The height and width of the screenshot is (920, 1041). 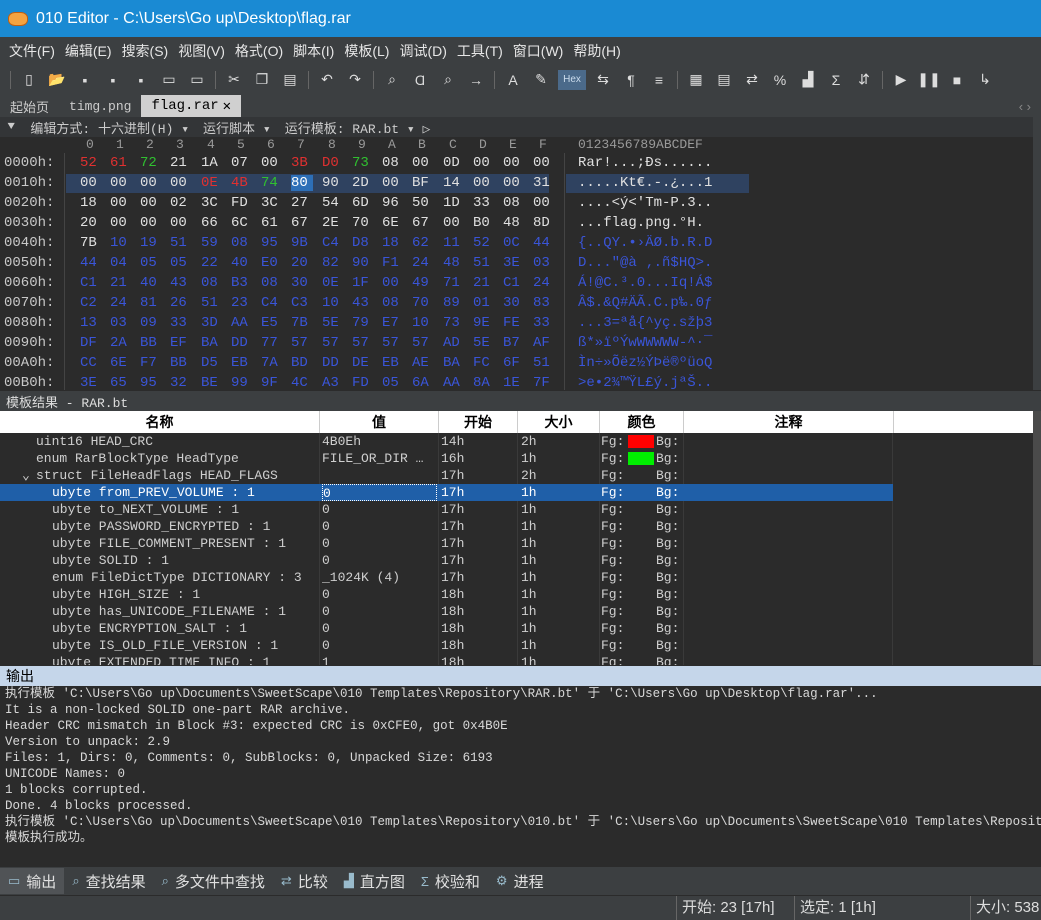 I want to click on ascii-text: ...3=ªå{^yç.sžþ3, so click(x=645, y=323).